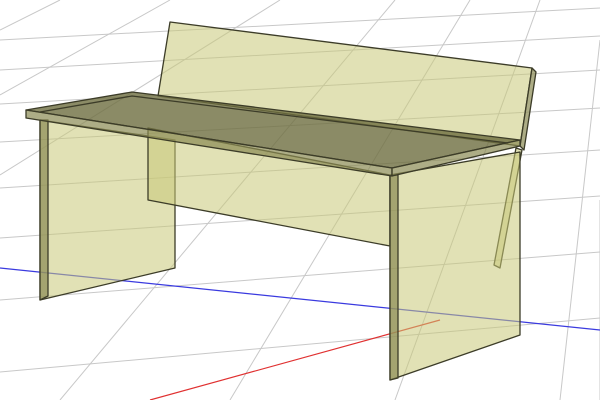 Image resolution: width=600 pixels, height=400 pixels. I want to click on right-leg-panel, so click(455, 266).